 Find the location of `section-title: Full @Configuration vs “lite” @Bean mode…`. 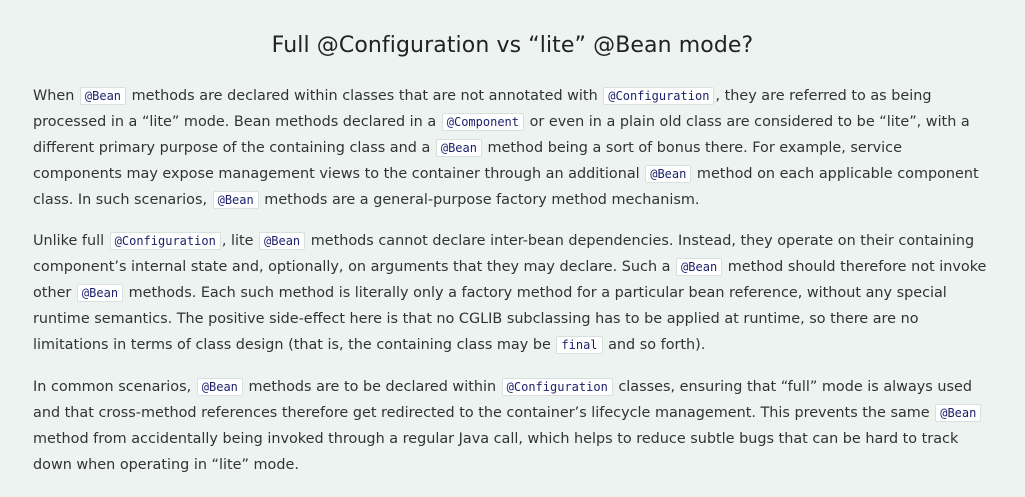

section-title: Full @Configuration vs “lite” @Bean mode… is located at coordinates (512, 45).